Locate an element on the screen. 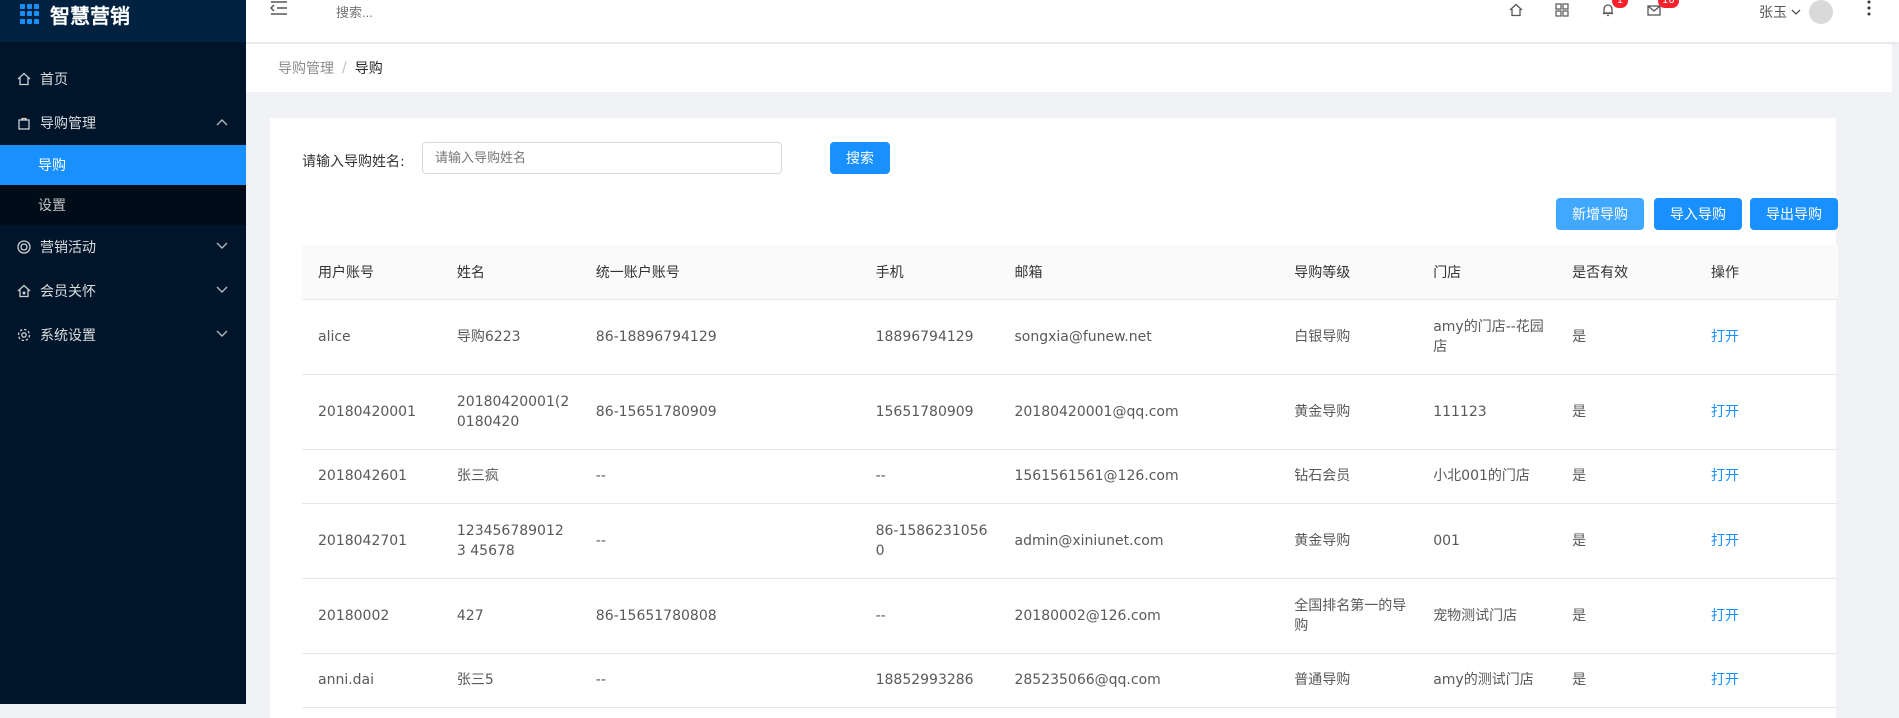 Image resolution: width=1899 pixels, height=718 pixels. logo-text: 智慧营销 is located at coordinates (90, 15).